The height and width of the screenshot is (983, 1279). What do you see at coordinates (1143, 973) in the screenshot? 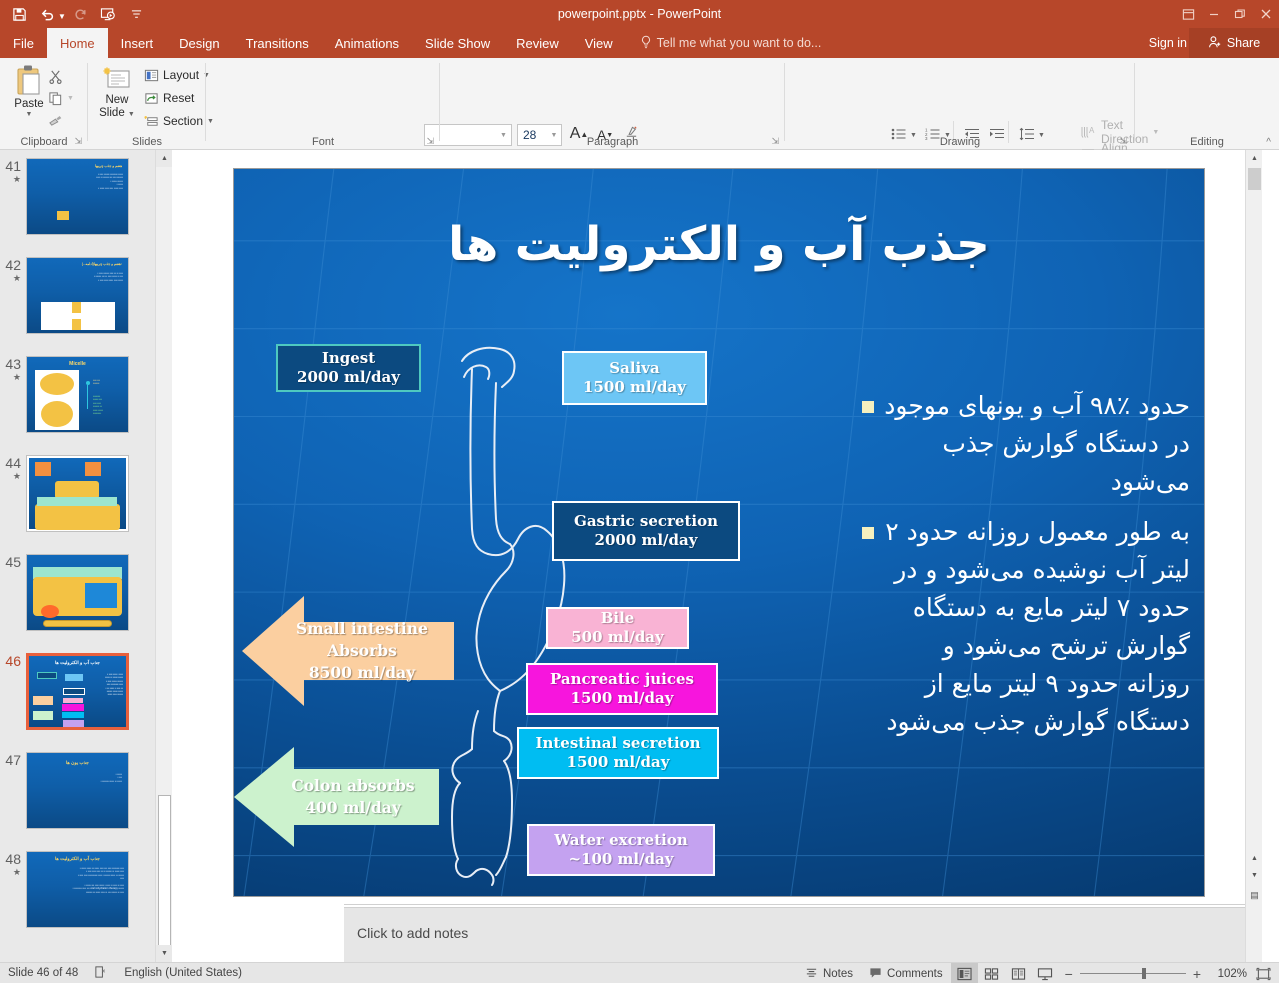
I see `zoom-handle` at bounding box center [1143, 973].